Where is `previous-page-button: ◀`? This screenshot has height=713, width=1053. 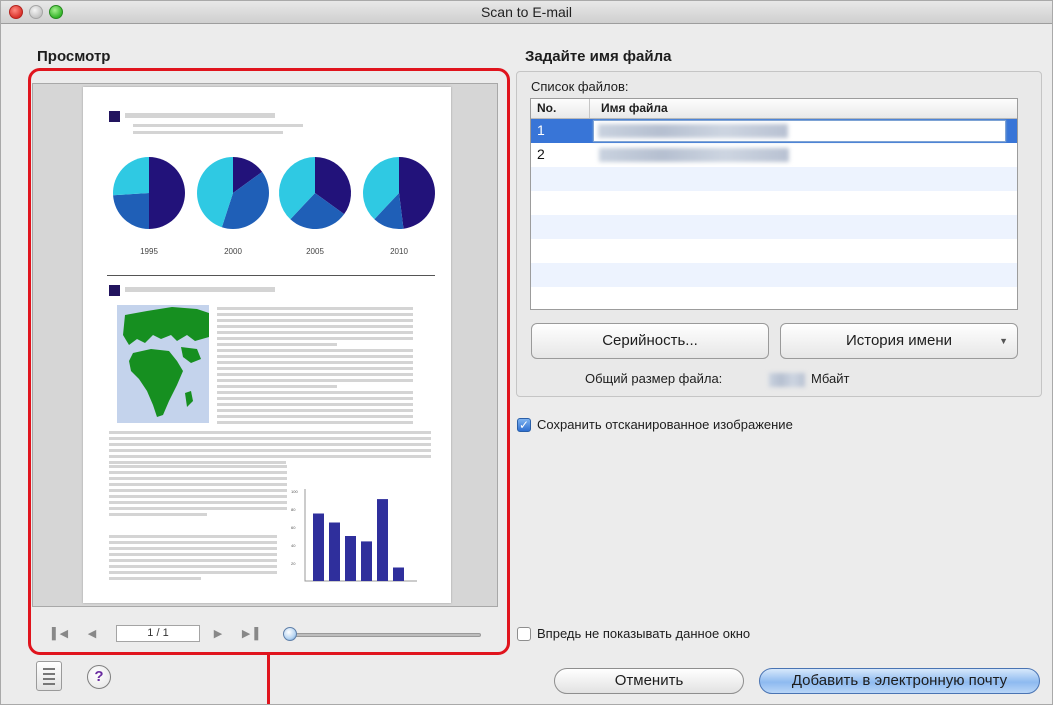
previous-page-button: ◀ is located at coordinates (92, 634).